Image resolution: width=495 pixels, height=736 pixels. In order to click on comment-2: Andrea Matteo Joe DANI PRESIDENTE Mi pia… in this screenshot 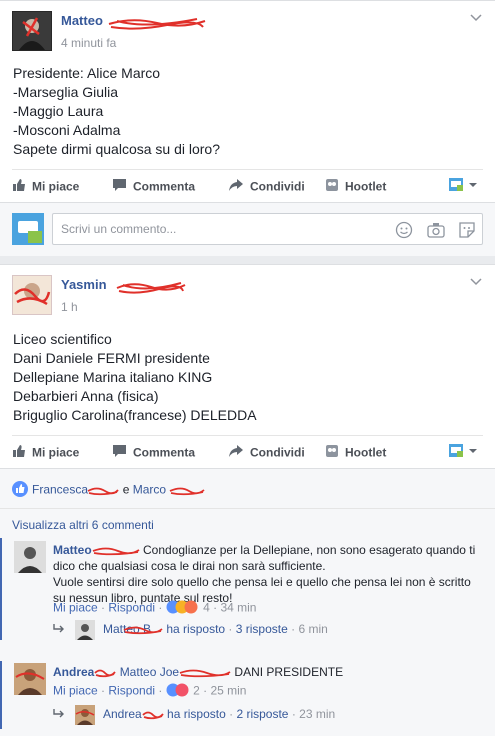, I will do `click(247, 695)`.